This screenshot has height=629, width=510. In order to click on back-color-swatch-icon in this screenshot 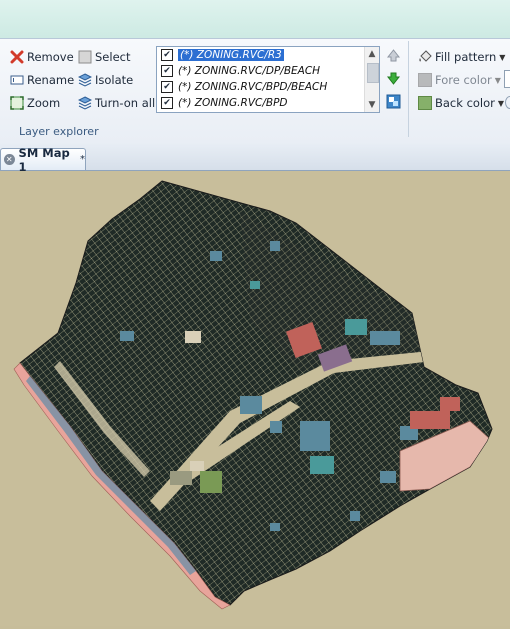, I will do `click(425, 103)`.